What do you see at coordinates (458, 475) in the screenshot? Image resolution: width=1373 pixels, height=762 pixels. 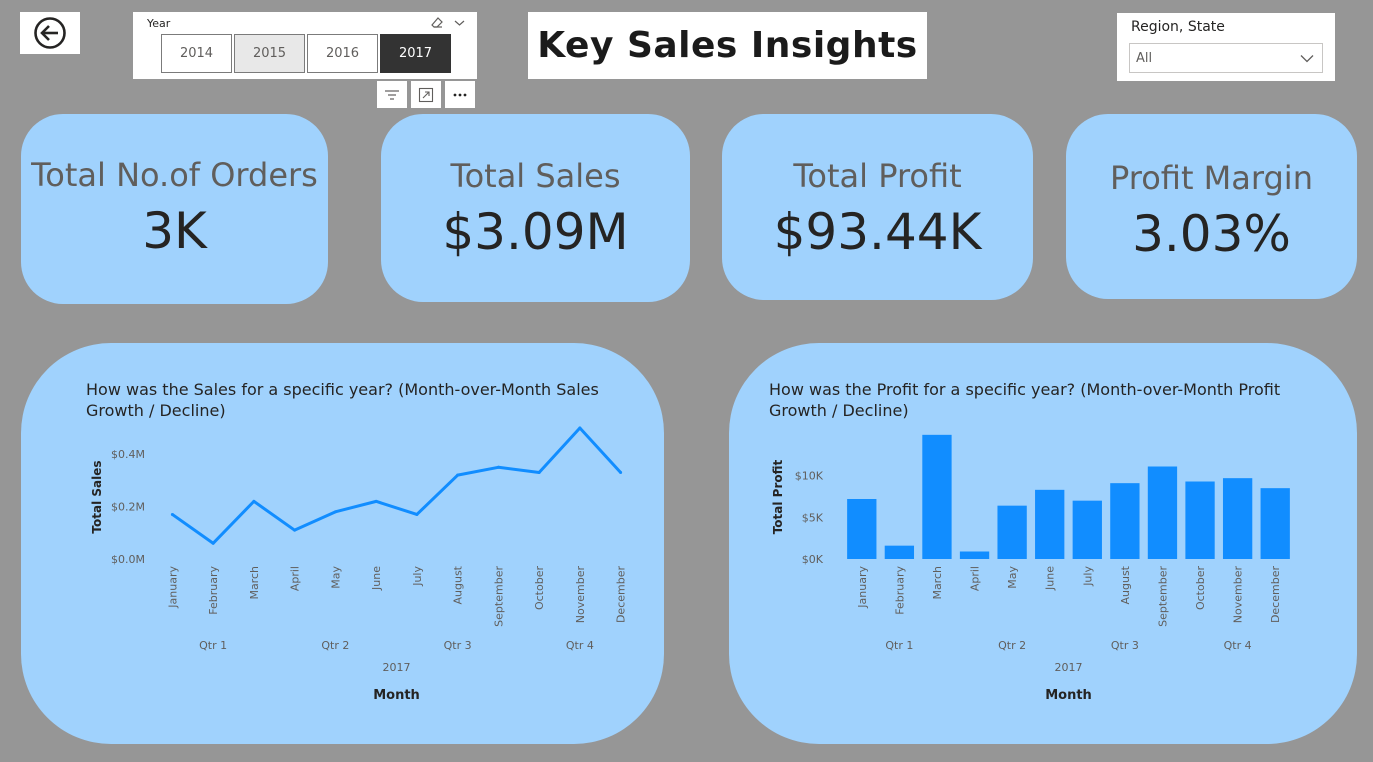 I see `data-point-august` at bounding box center [458, 475].